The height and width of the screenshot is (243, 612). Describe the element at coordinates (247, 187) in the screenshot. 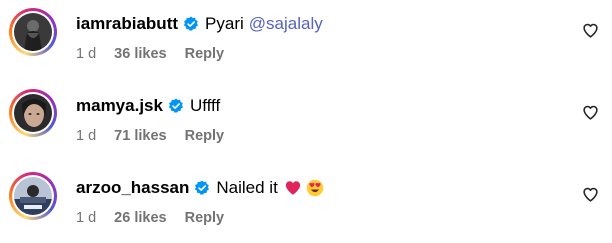

I see `comment-text: Nailed it` at that location.